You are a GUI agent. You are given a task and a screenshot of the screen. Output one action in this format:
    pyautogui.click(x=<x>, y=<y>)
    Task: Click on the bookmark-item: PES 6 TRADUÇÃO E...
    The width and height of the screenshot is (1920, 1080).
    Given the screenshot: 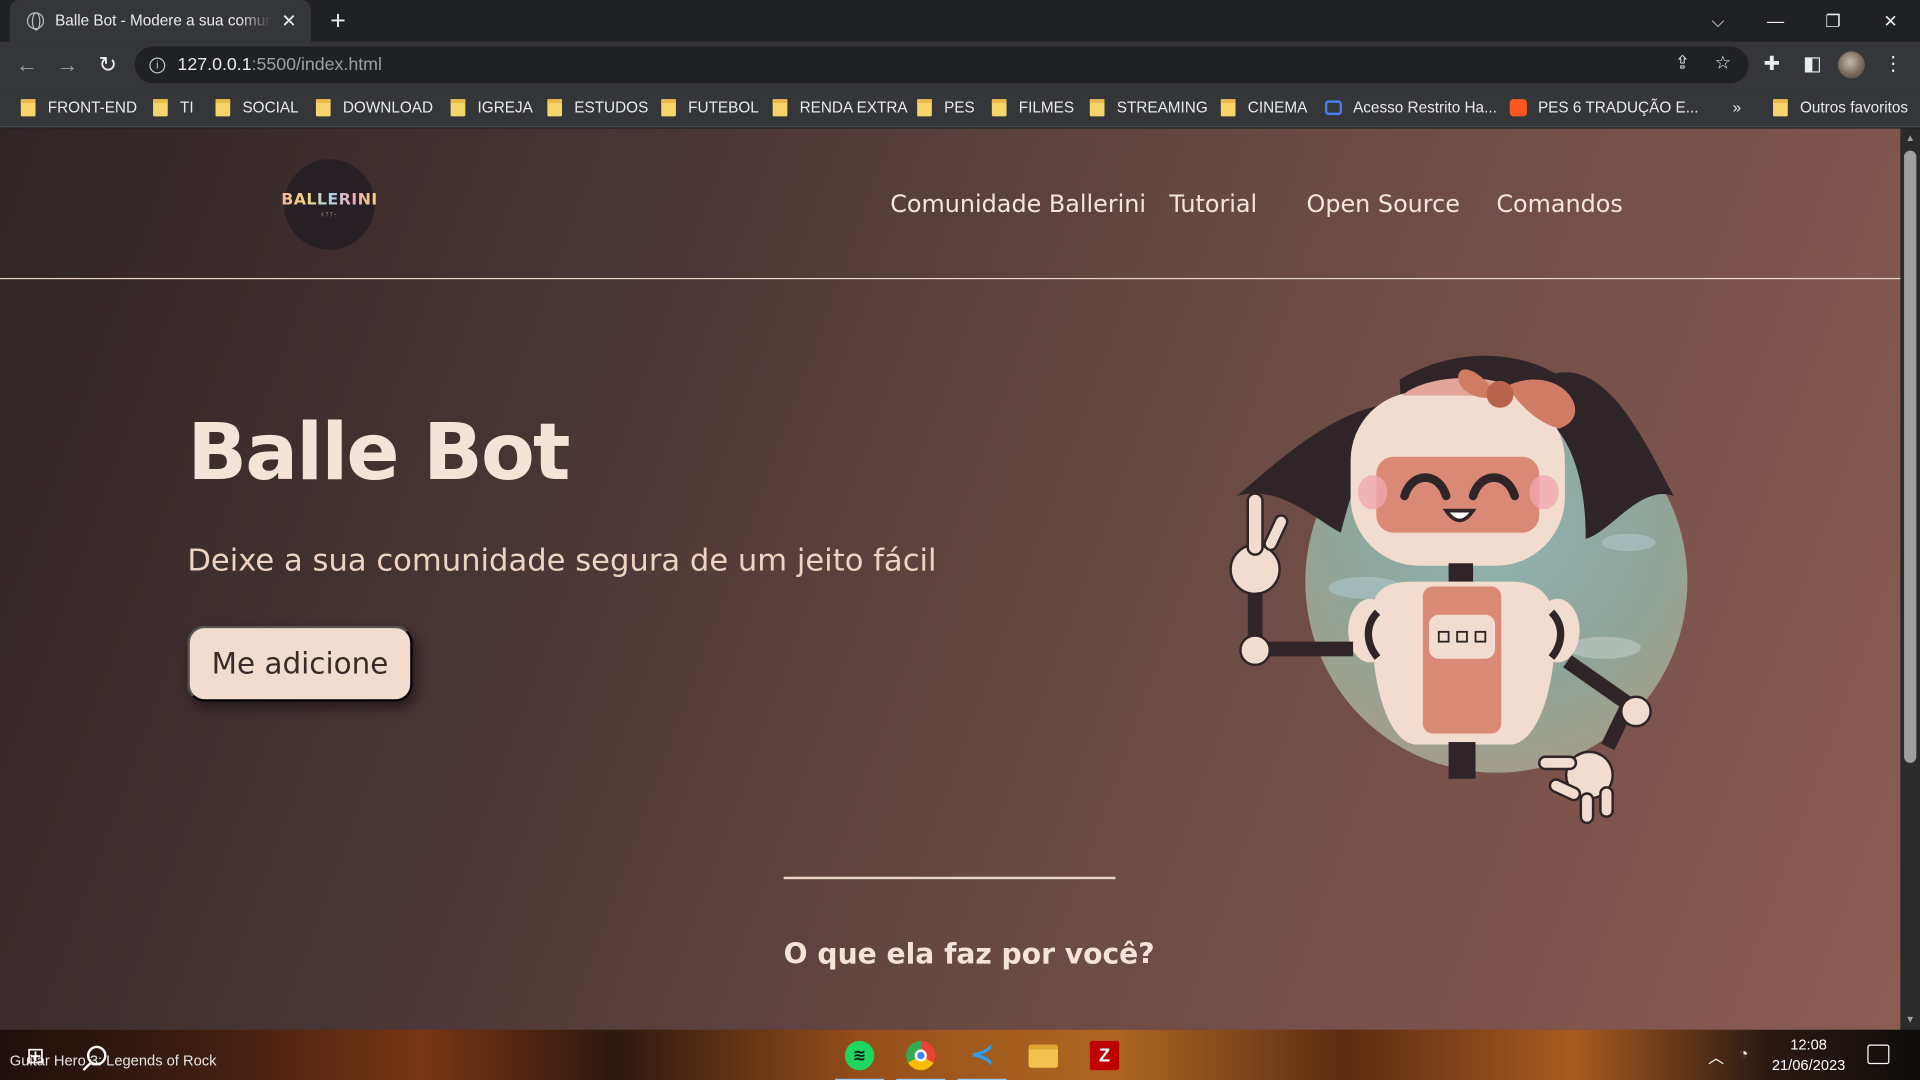 What is the action you would take?
    pyautogui.click(x=1604, y=108)
    